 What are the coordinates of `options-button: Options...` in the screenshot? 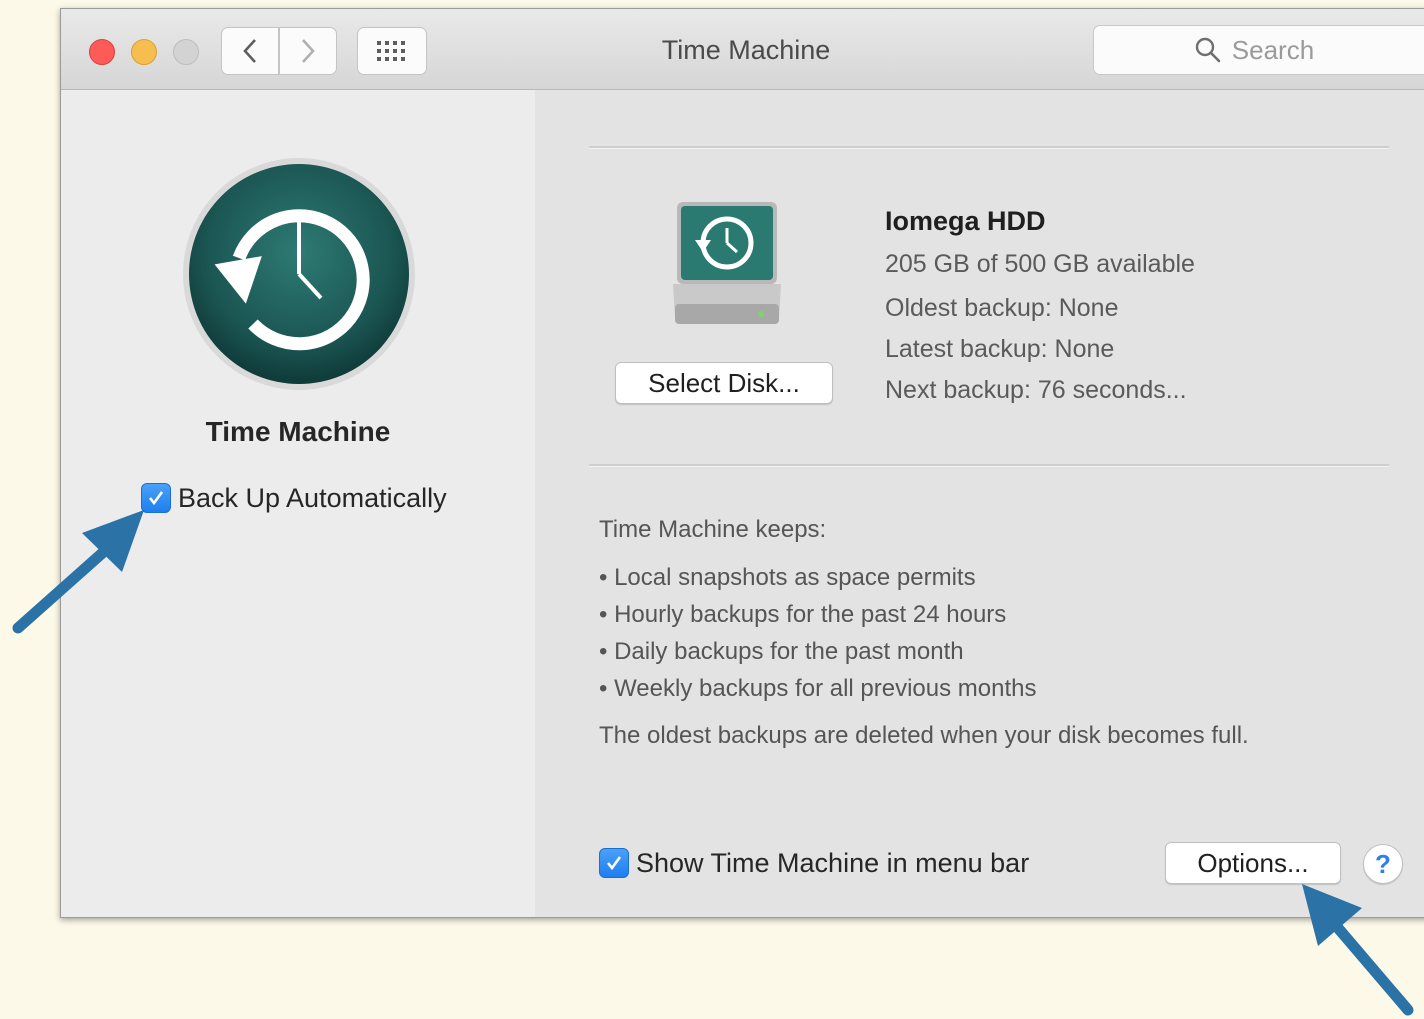 It's located at (1253, 863).